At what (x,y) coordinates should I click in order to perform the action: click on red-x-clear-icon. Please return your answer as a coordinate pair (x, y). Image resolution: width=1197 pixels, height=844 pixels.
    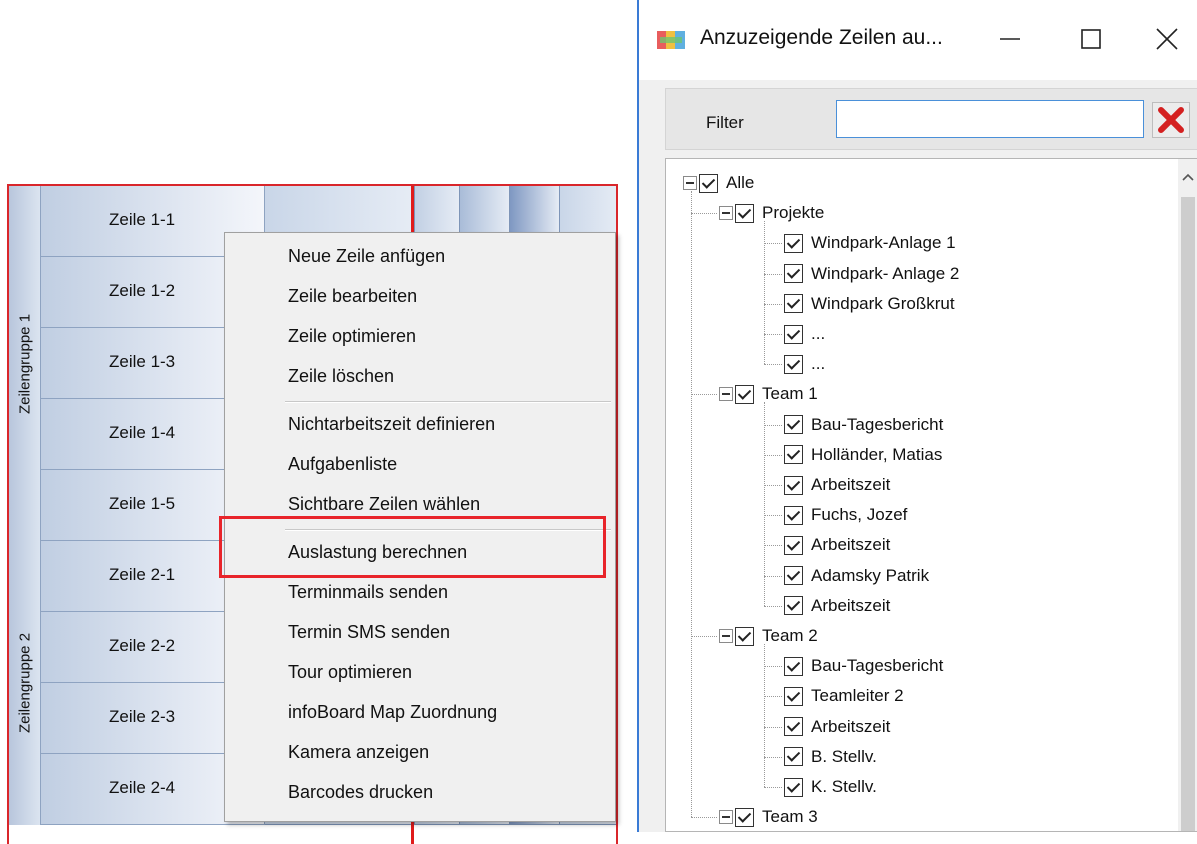
    Looking at the image, I should click on (1171, 120).